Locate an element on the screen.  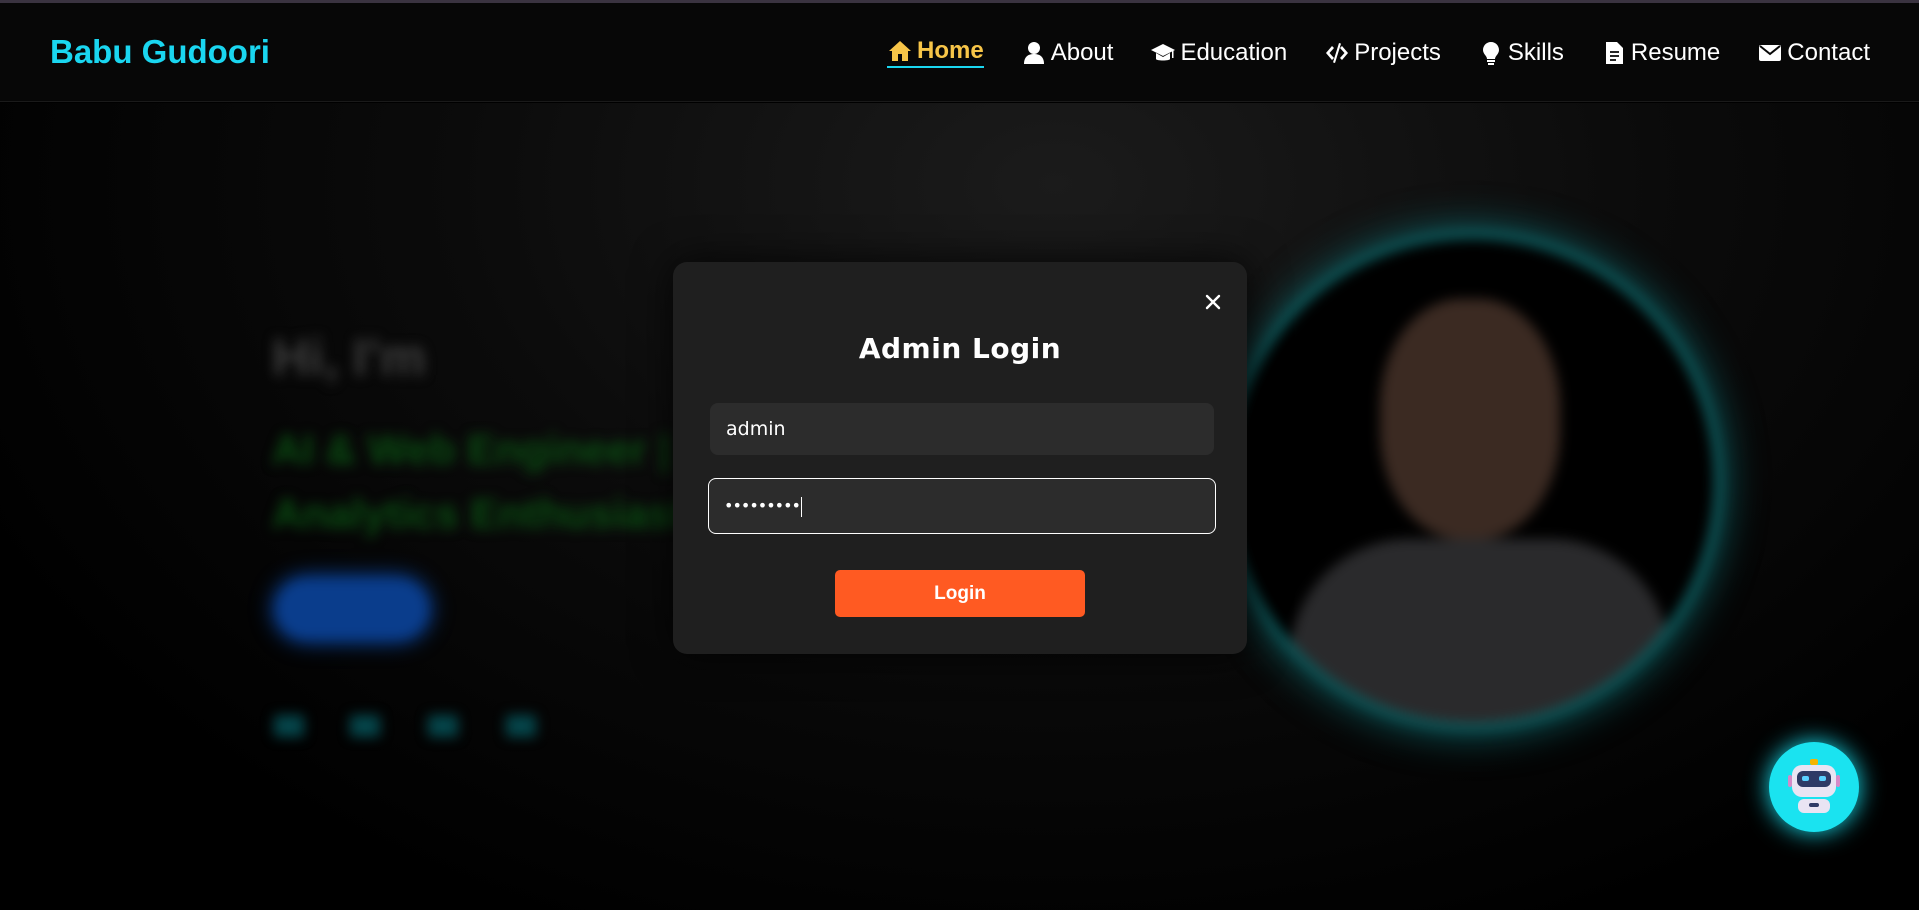
portrait-head is located at coordinates (1470, 419).